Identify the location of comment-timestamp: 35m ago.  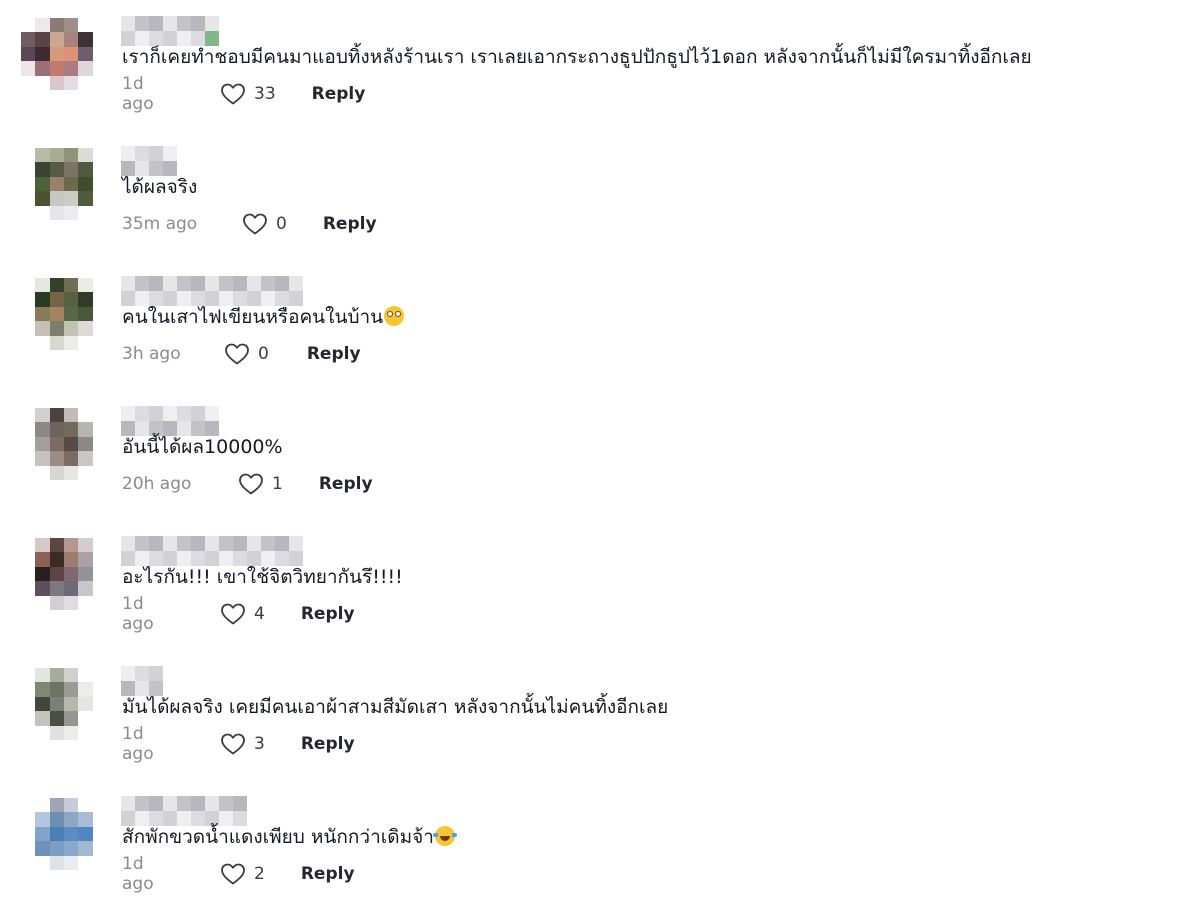
(160, 224).